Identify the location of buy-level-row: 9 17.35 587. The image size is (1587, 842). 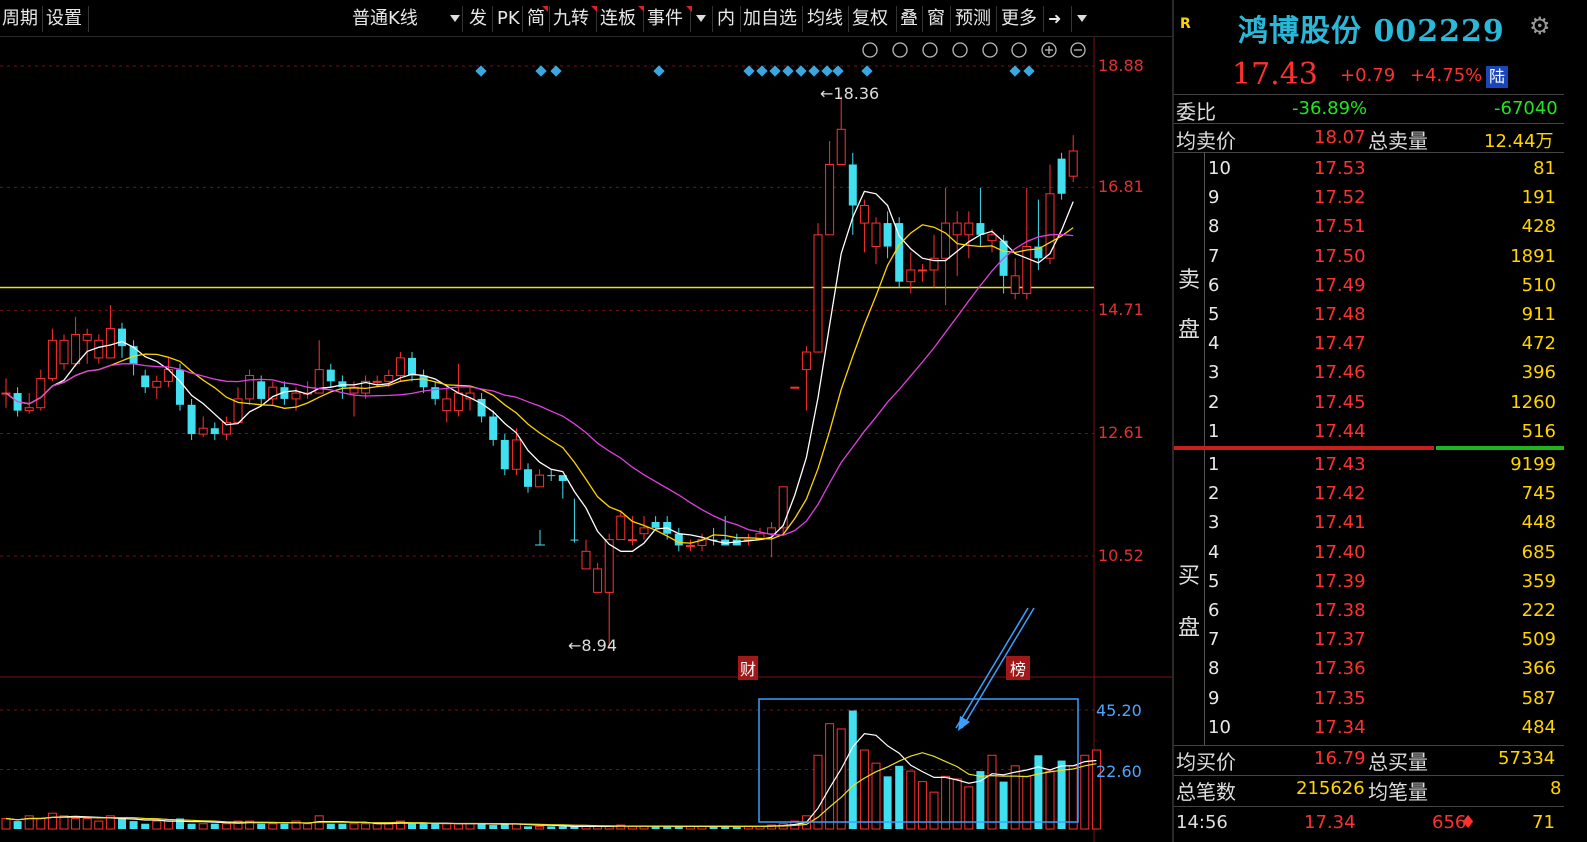
(1369, 700).